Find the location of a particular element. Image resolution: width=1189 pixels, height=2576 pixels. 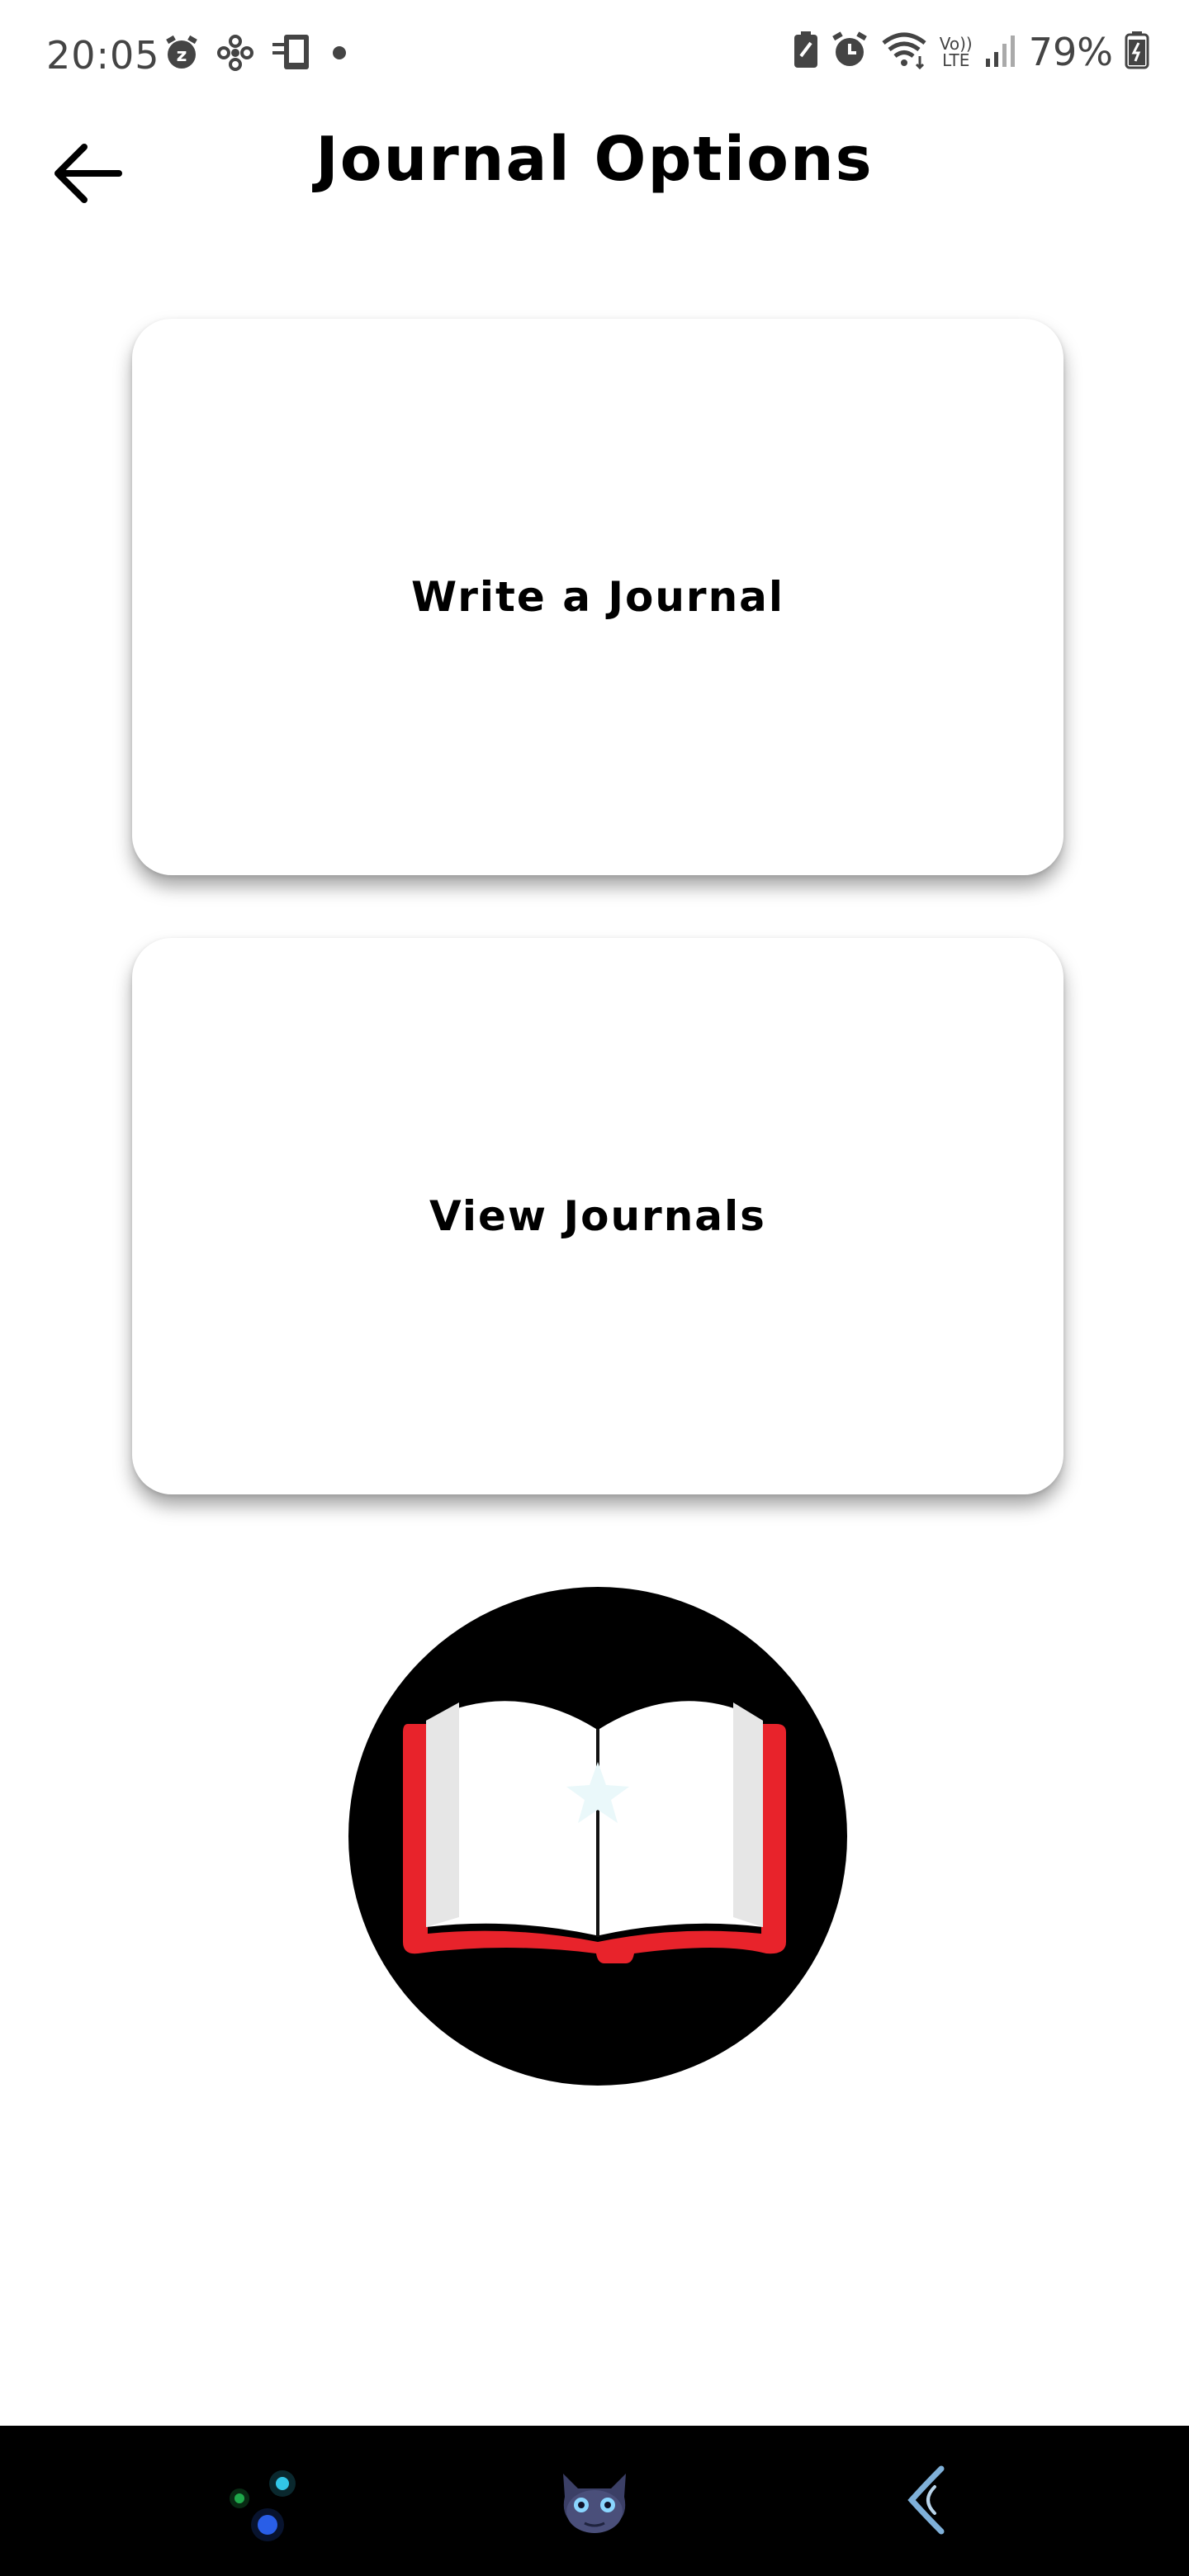

open-book-icon is located at coordinates (594, 1832).